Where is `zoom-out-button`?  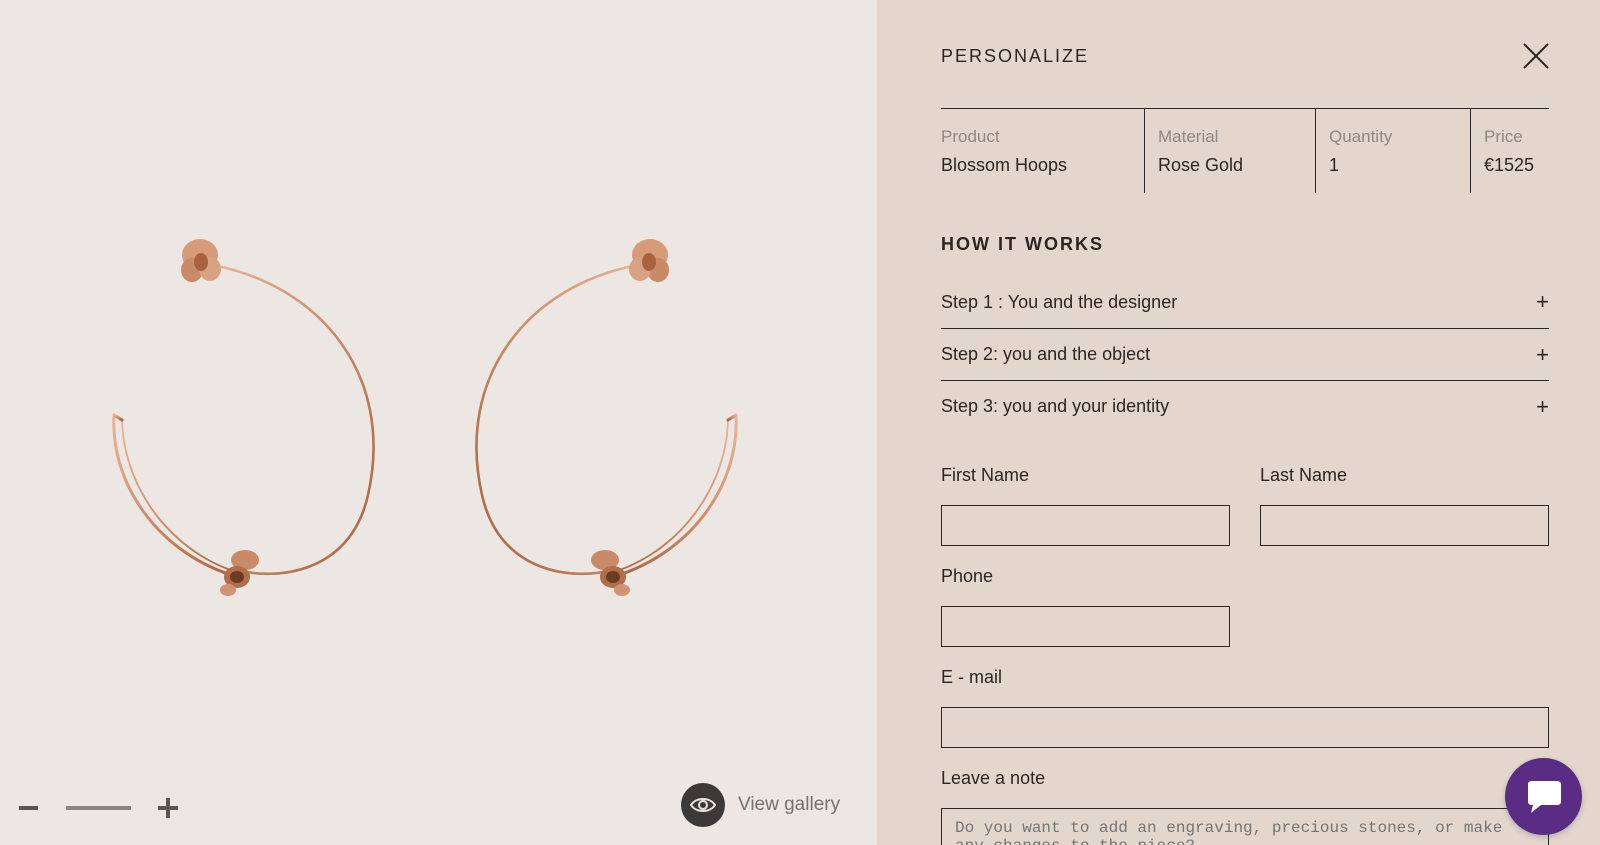
zoom-out-button is located at coordinates (28, 808).